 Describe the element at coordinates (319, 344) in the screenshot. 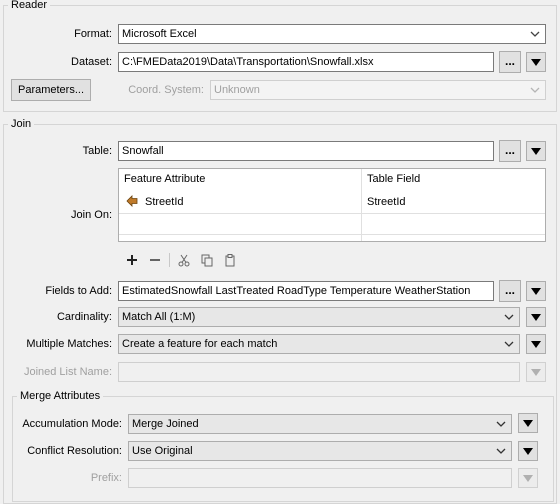

I see `multiple-matches-combo: Create a feature for each match` at that location.